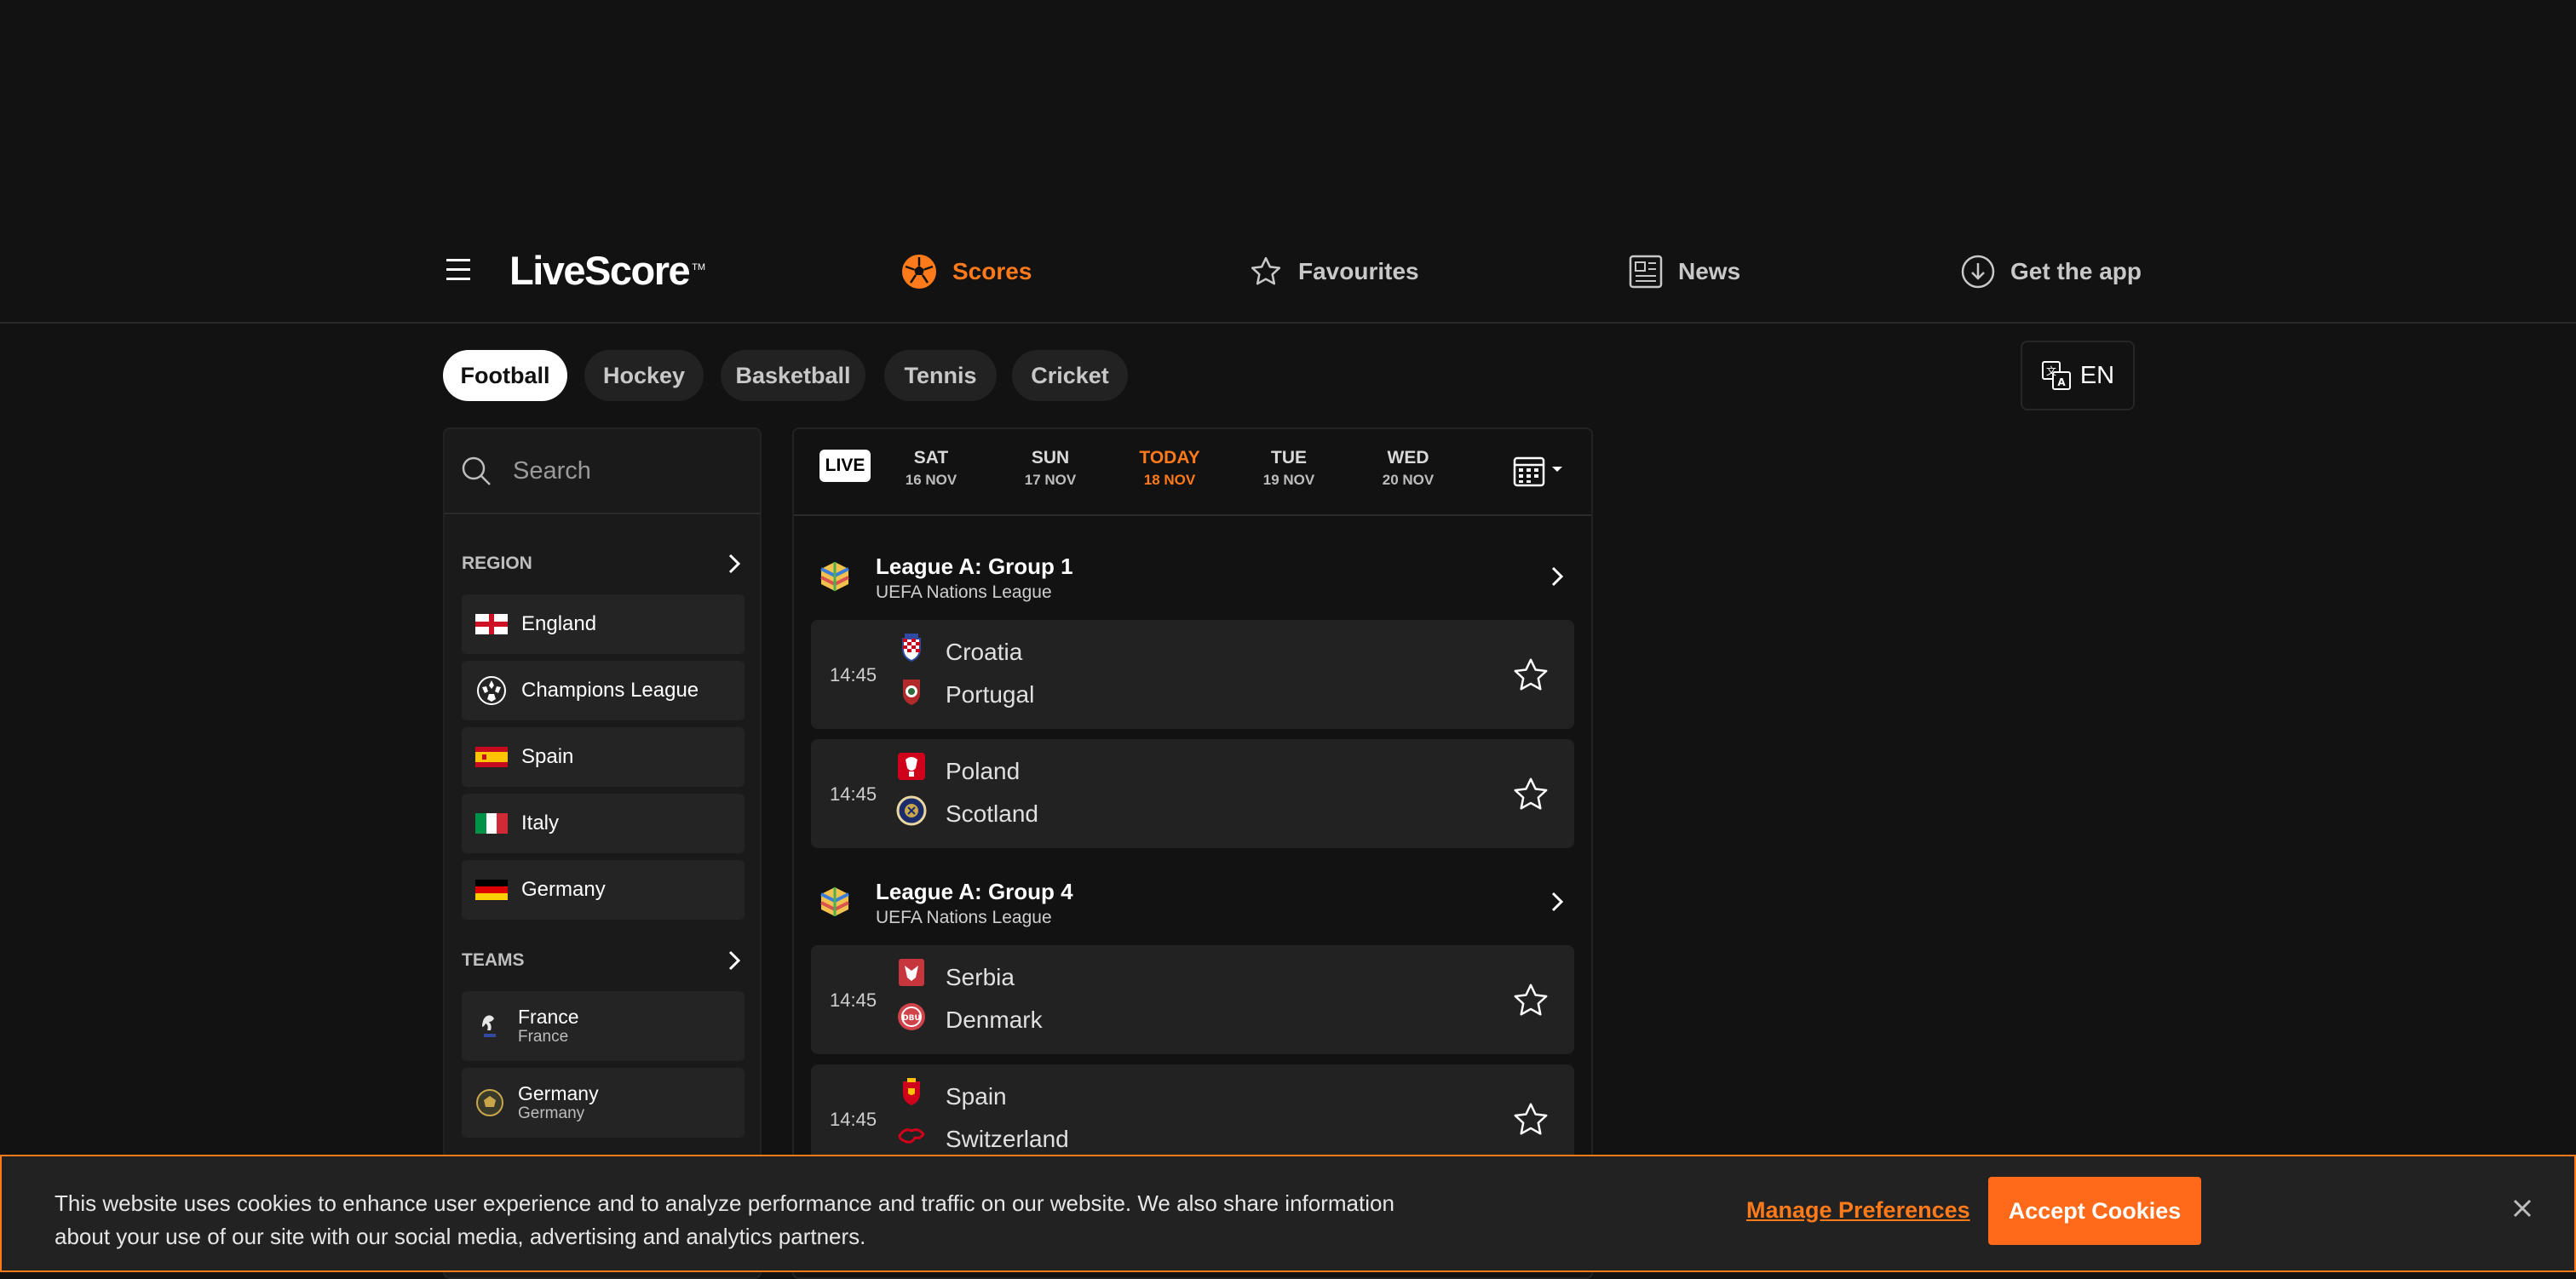  What do you see at coordinates (992, 814) in the screenshot?
I see `away-team: Scotland` at bounding box center [992, 814].